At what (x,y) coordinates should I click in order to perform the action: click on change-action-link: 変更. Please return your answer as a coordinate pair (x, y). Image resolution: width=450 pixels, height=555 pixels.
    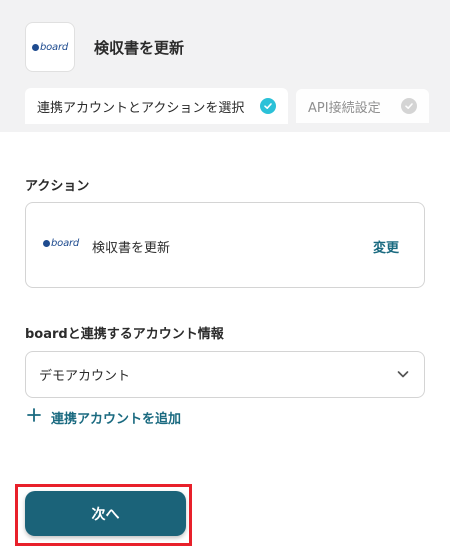
    Looking at the image, I should click on (386, 246).